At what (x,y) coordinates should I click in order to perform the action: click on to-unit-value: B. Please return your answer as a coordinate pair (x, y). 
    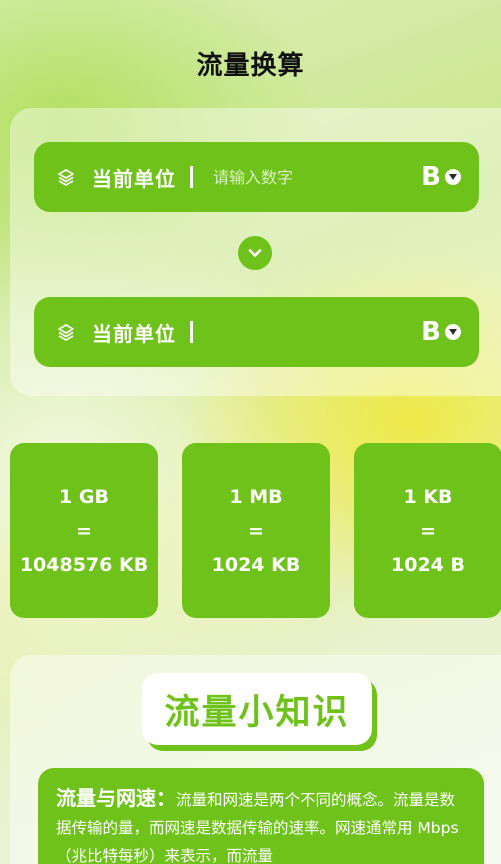
    Looking at the image, I should click on (431, 332).